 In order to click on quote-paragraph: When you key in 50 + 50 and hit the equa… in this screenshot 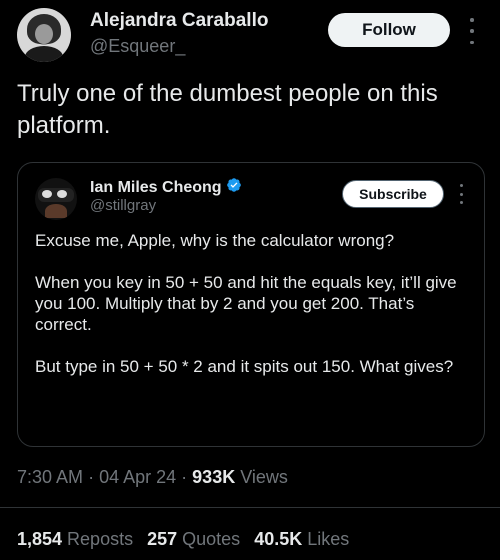, I will do `click(246, 303)`.